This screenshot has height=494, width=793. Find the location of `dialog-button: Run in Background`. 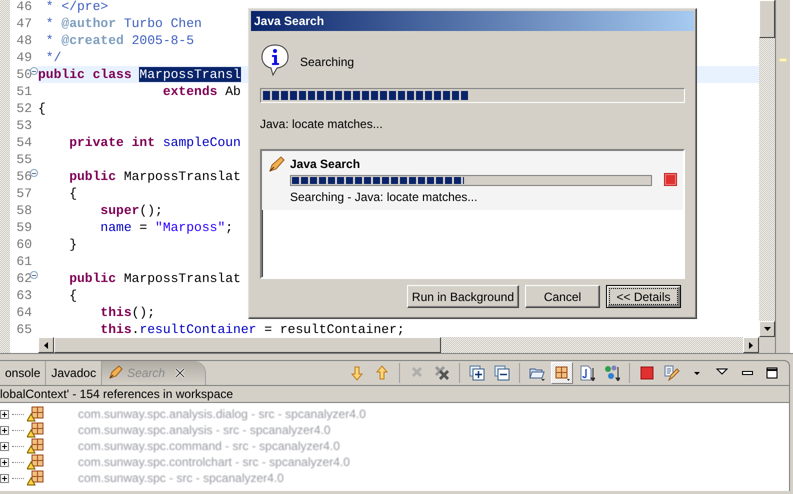

dialog-button: Run in Background is located at coordinates (462, 296).